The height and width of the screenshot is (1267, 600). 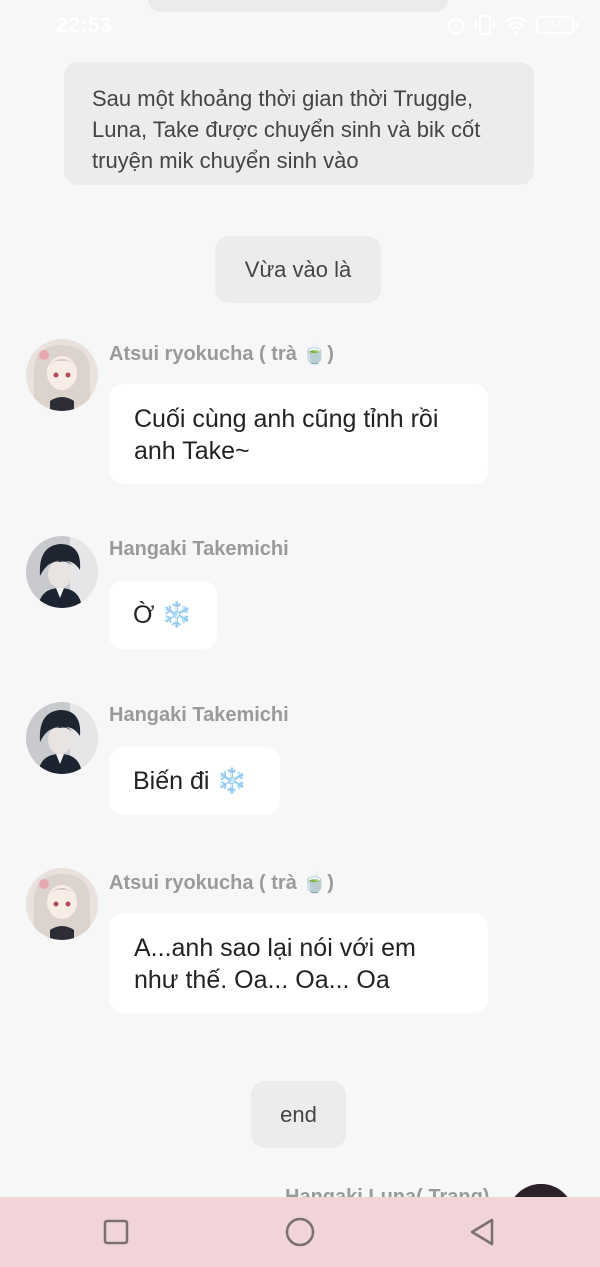 What do you see at coordinates (300, 27) in the screenshot?
I see `status-bar: 22:53 37` at bounding box center [300, 27].